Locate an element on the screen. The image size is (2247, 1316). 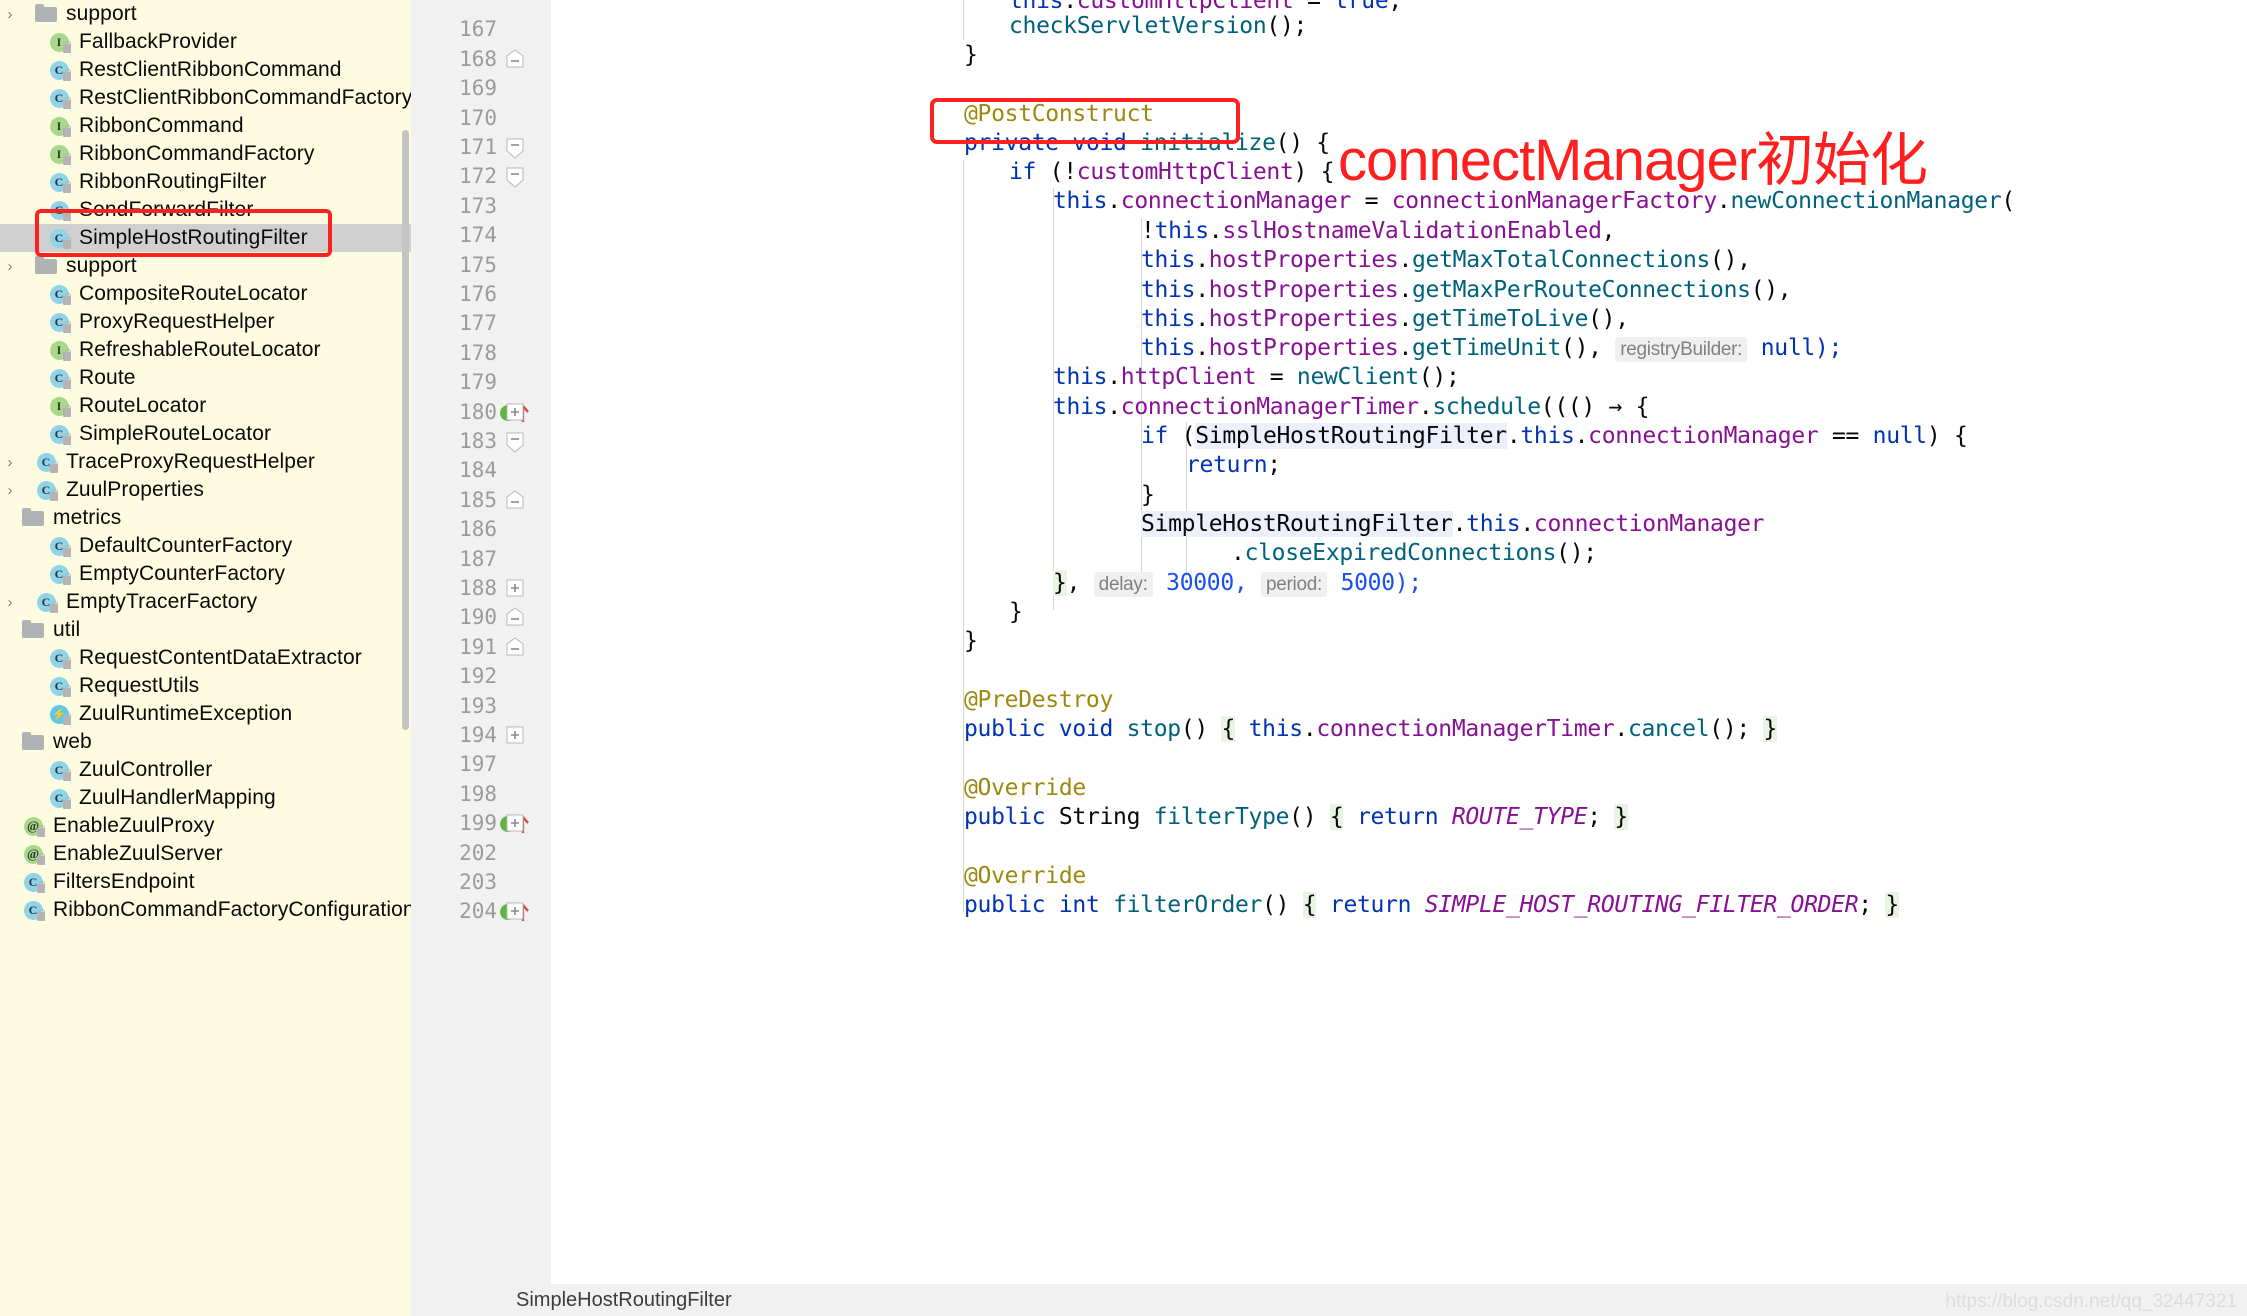
tree-item-routelocator: I RouteLocator is located at coordinates (205, 406).